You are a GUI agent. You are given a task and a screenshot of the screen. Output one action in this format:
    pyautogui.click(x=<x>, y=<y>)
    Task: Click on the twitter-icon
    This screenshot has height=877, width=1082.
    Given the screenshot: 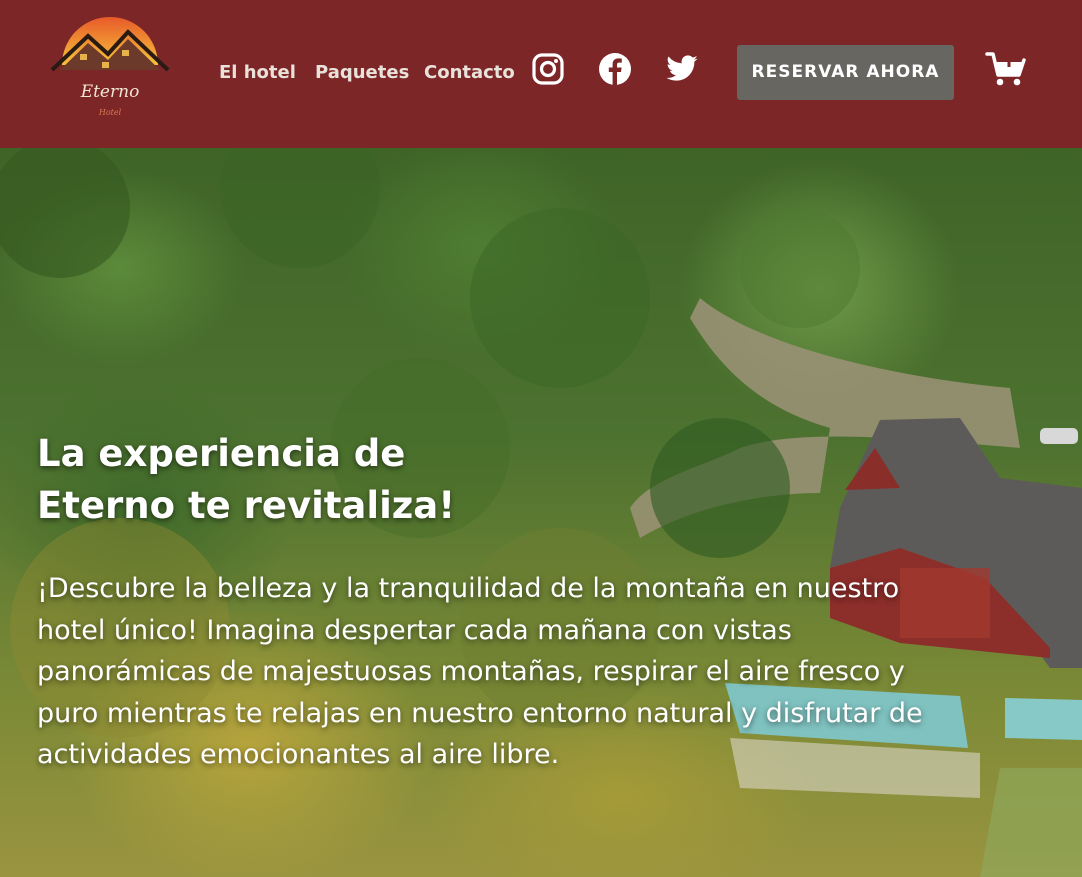 What is the action you would take?
    pyautogui.click(x=682, y=69)
    